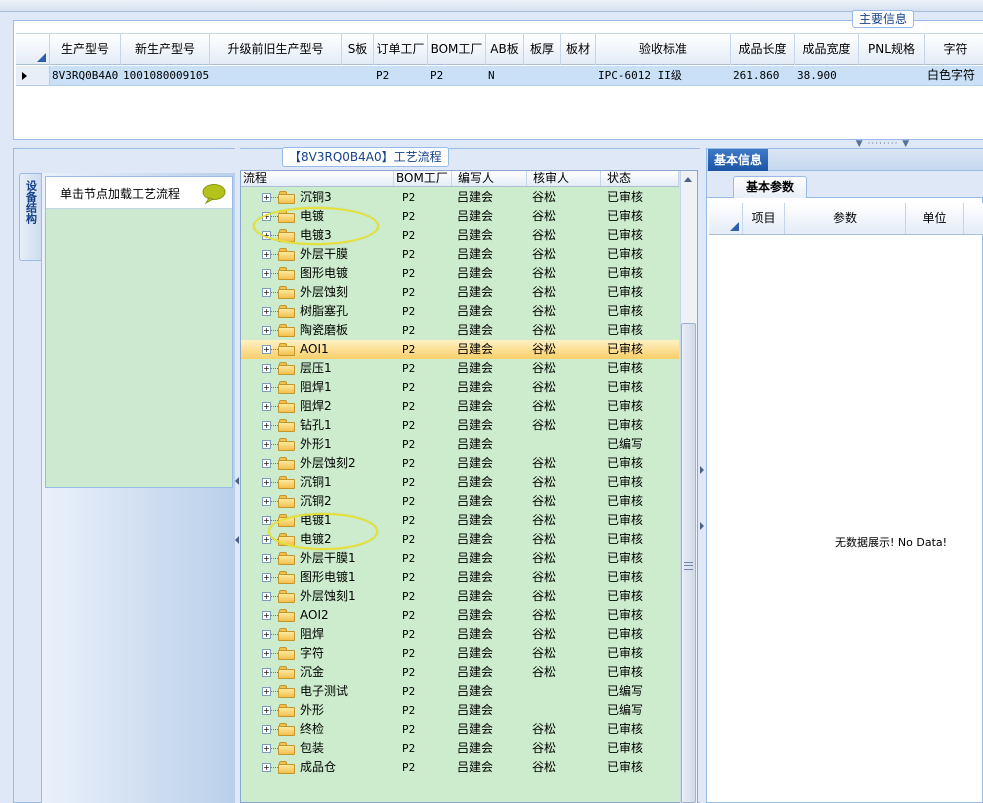 The width and height of the screenshot is (983, 803). What do you see at coordinates (460, 501) in the screenshot?
I see `tree-row: + 沉铜2 P2 吕建会 谷松 已审核` at bounding box center [460, 501].